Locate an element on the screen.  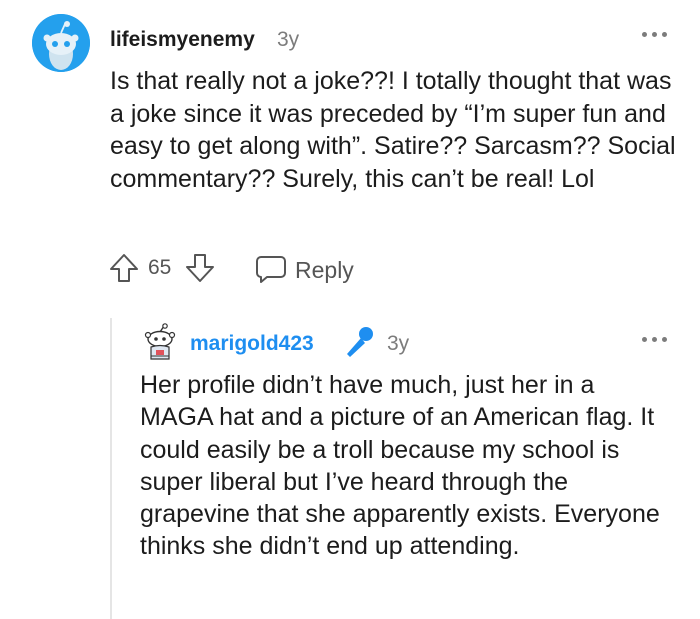
main-more-button is located at coordinates (655, 34).